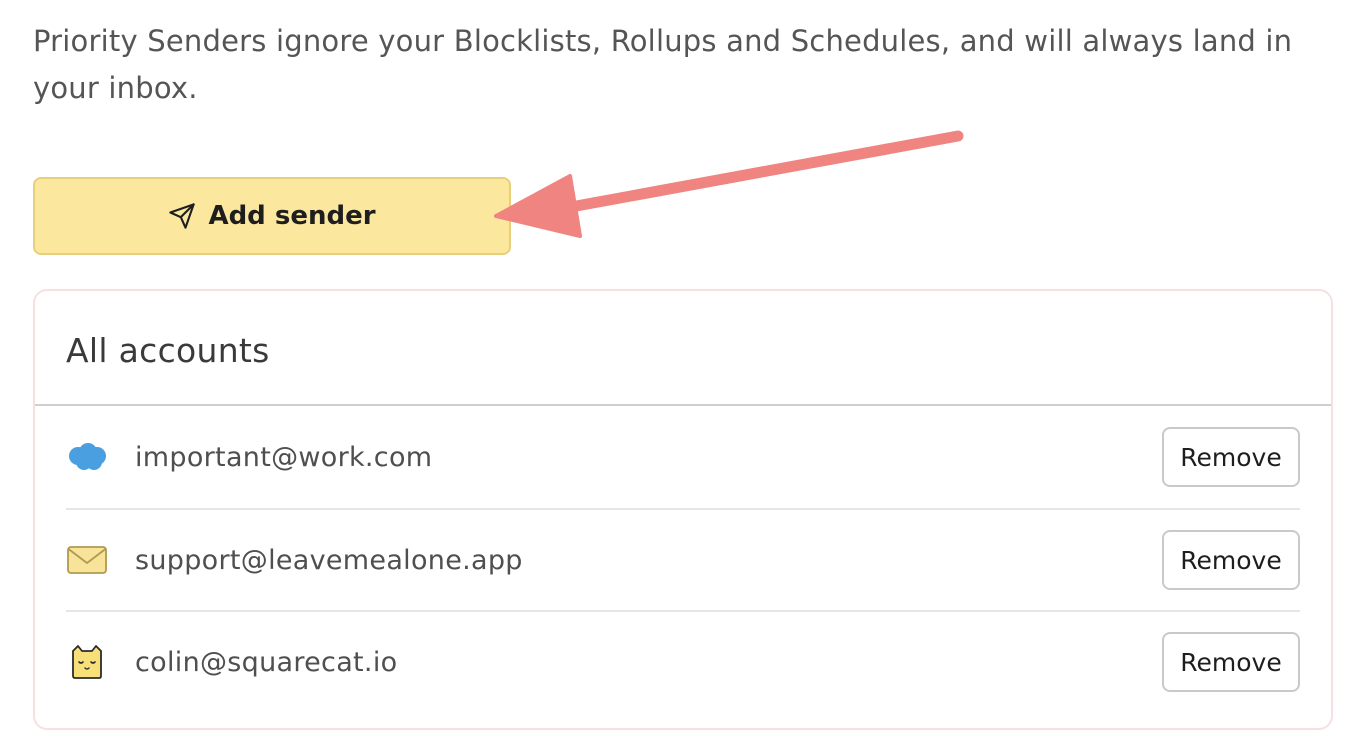 Image resolution: width=1358 pixels, height=754 pixels. What do you see at coordinates (292, 216) in the screenshot?
I see `add-sender-label: Add sender` at bounding box center [292, 216].